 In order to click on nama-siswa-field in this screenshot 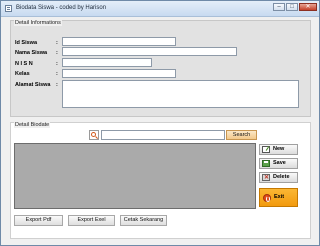, I will do `click(149, 51)`.